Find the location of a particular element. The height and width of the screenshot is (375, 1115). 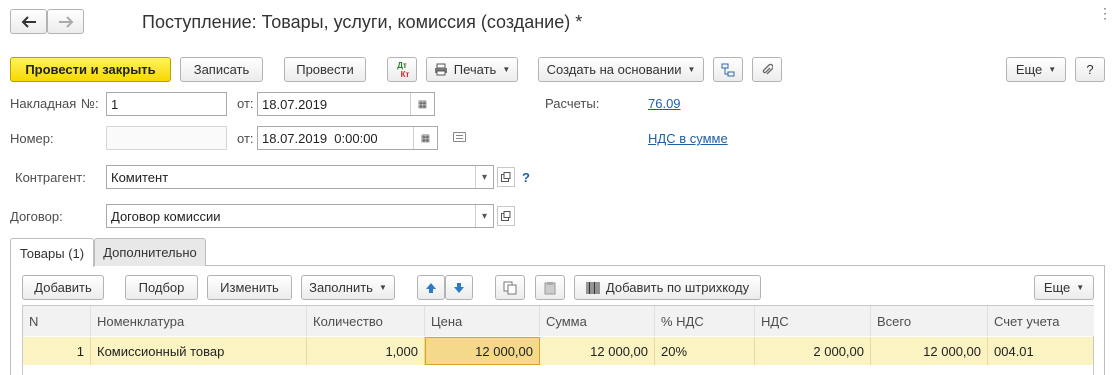

attachments-button is located at coordinates (767, 69).